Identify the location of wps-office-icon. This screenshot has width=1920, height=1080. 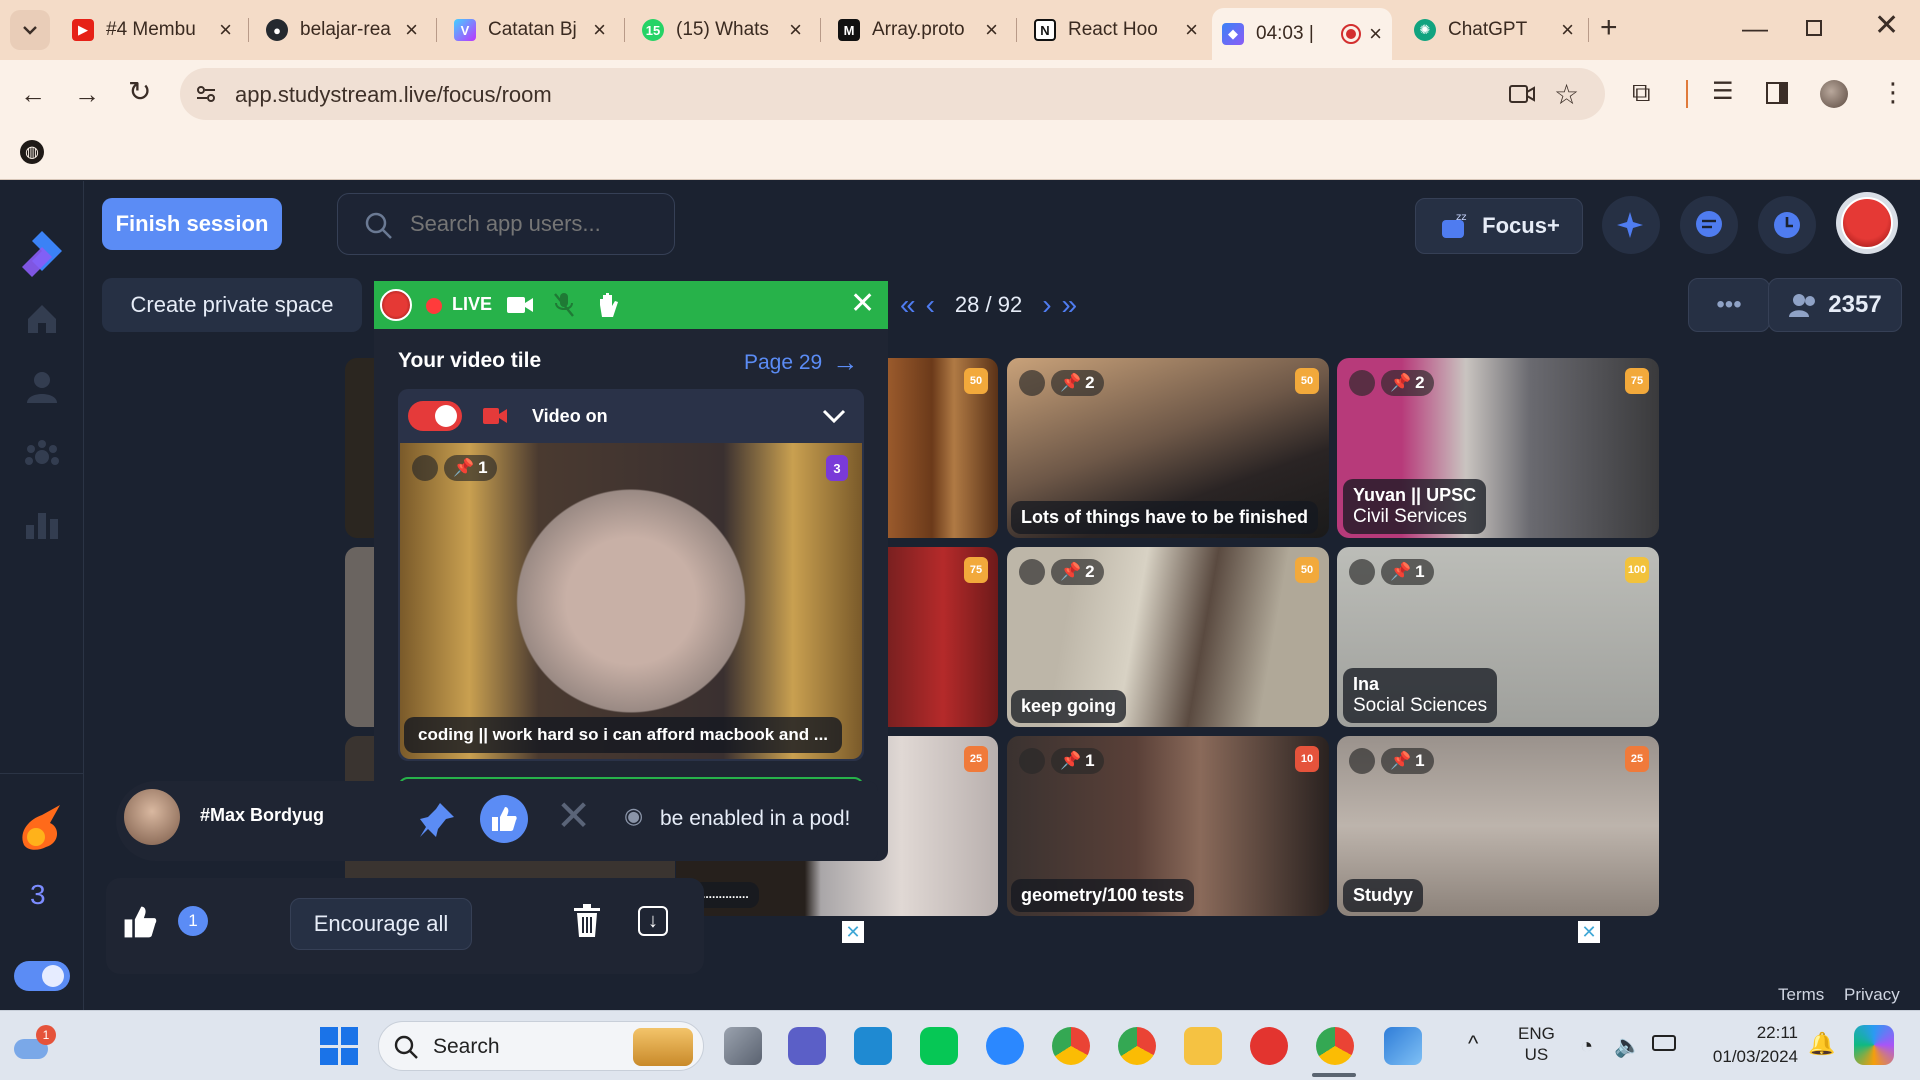
(1269, 1046).